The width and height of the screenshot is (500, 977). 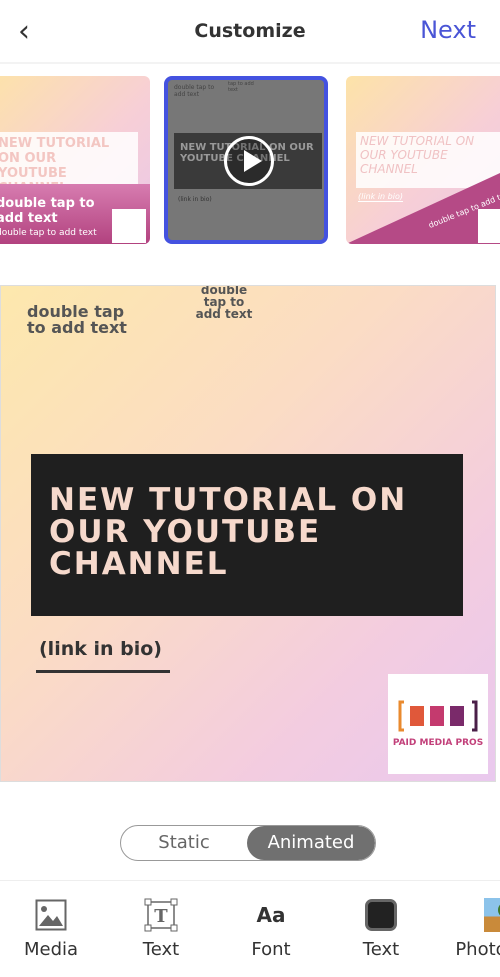 I want to click on tool-label: Font, so click(x=271, y=949).